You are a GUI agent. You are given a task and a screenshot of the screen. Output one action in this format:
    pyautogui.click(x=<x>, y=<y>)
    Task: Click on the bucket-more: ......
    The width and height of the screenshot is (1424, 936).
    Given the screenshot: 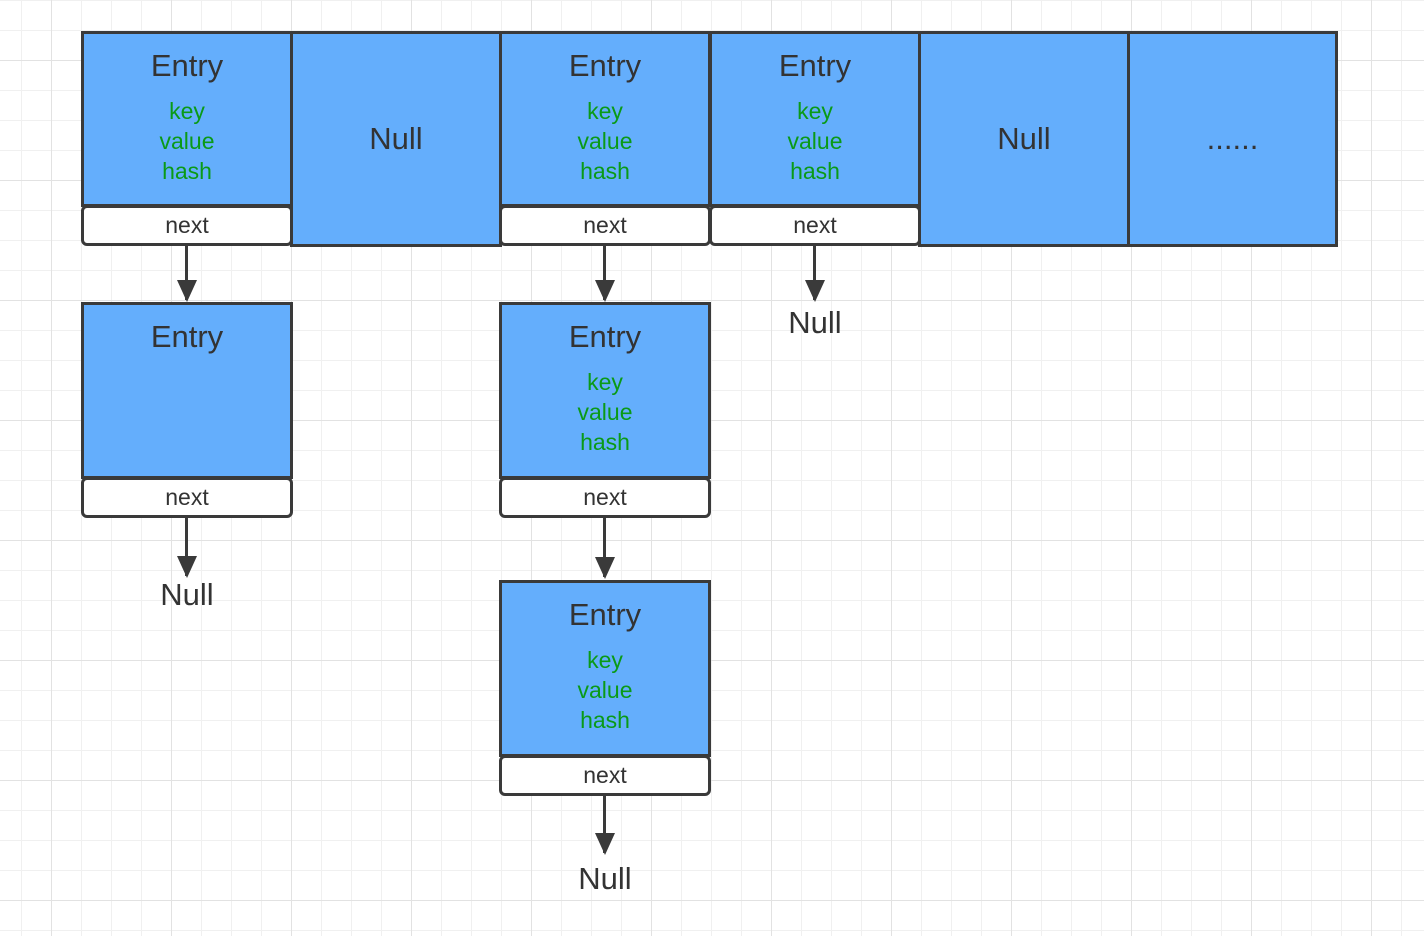 What is the action you would take?
    pyautogui.click(x=1232, y=139)
    